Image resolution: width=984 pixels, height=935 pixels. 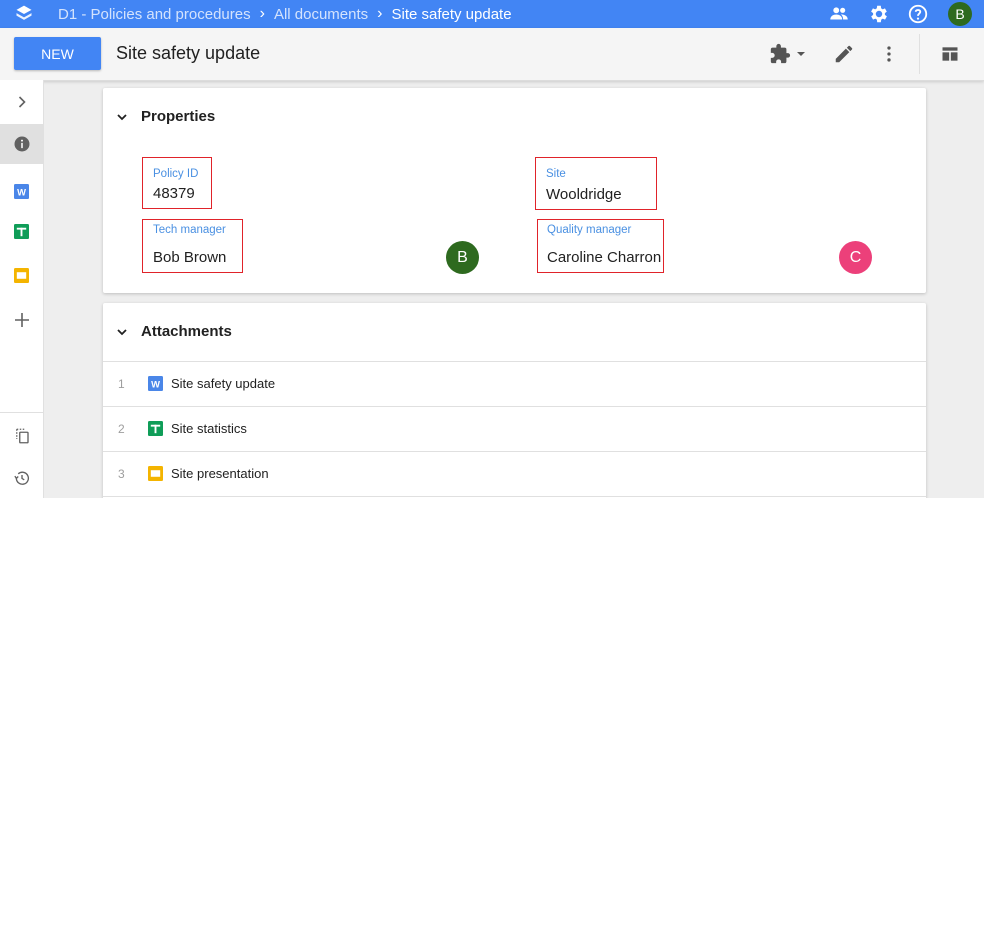 I want to click on rail-doc-button: W, so click(x=21, y=191).